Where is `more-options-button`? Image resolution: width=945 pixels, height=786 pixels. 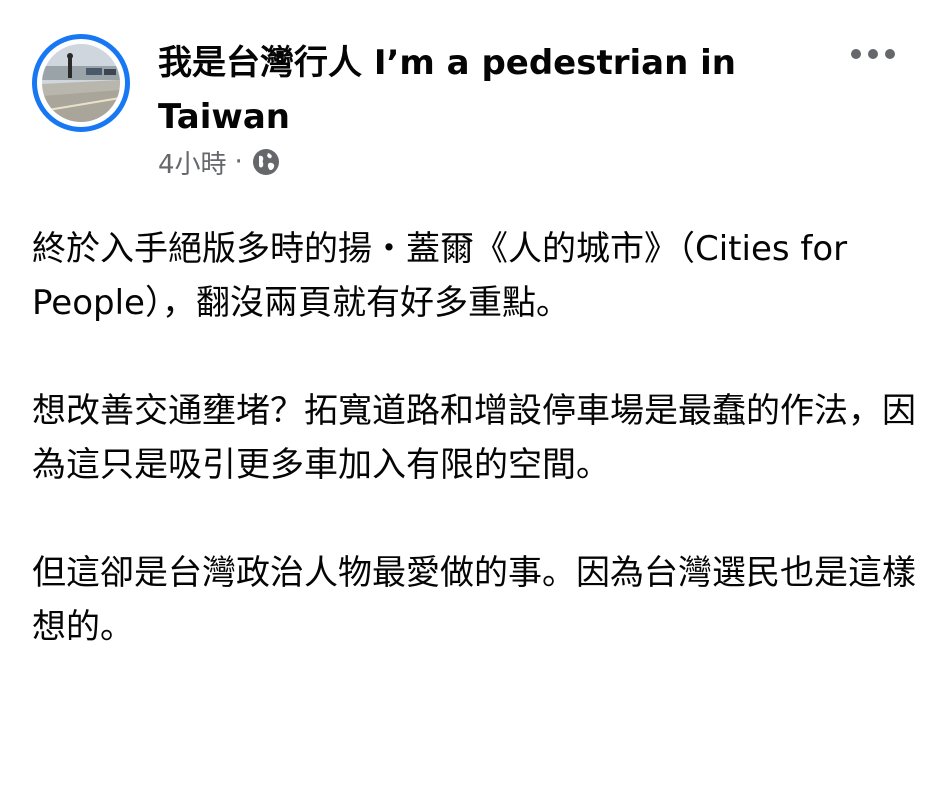
more-options-button is located at coordinates (873, 54).